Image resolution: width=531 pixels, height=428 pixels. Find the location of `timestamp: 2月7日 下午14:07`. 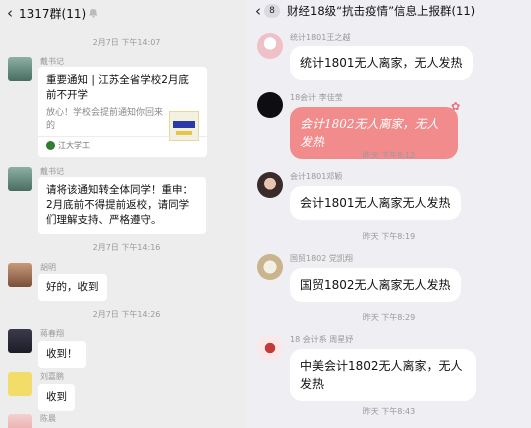

timestamp: 2月7日 下午14:07 is located at coordinates (126, 42).